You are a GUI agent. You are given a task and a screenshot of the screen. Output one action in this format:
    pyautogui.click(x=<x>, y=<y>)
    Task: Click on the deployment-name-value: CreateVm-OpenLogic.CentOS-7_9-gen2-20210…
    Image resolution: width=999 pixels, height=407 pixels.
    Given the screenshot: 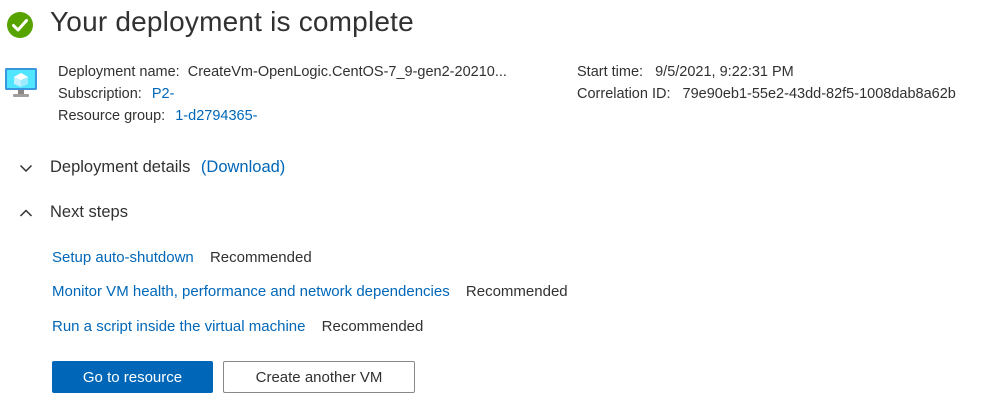 What is the action you would take?
    pyautogui.click(x=347, y=72)
    